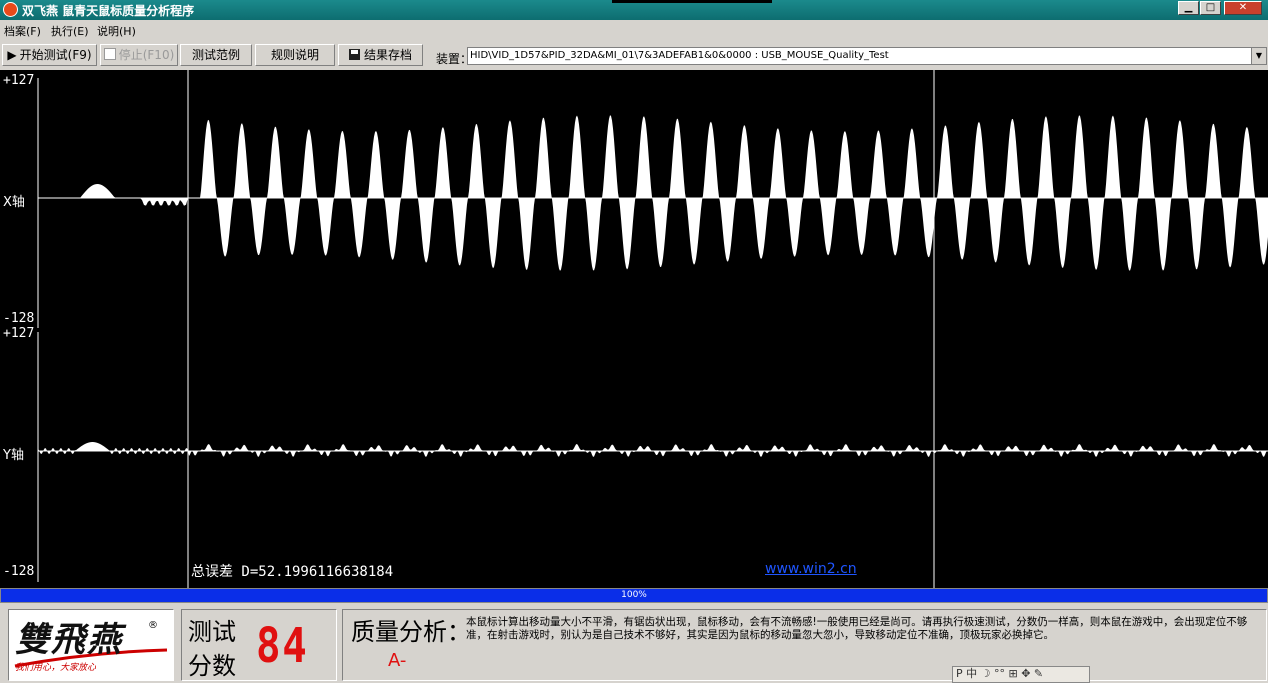 Image resolution: width=1268 pixels, height=683 pixels. What do you see at coordinates (634, 30) in the screenshot?
I see `menu-bar: 档案(F) 执行(E) 说明(H)` at bounding box center [634, 30].